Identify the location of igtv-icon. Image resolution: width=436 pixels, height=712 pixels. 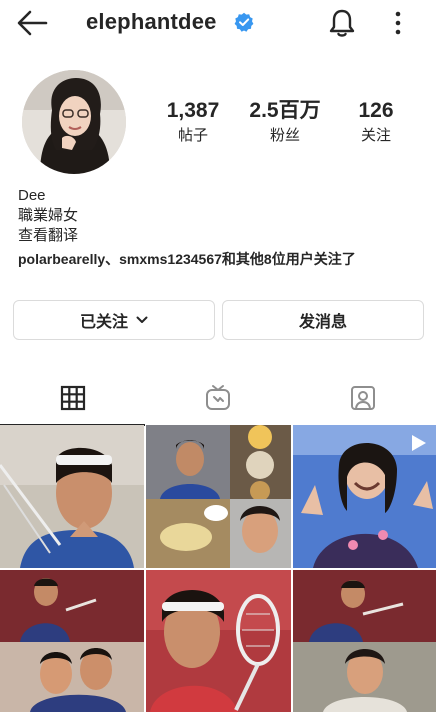
(217, 397).